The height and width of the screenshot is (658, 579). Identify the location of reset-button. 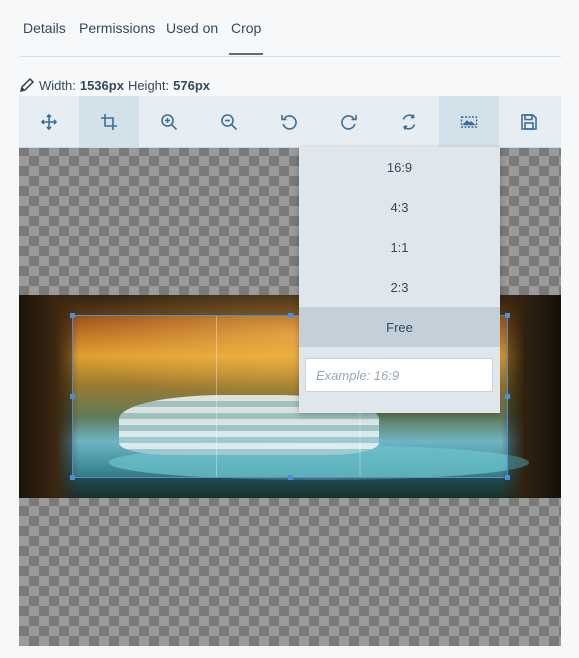
(409, 121).